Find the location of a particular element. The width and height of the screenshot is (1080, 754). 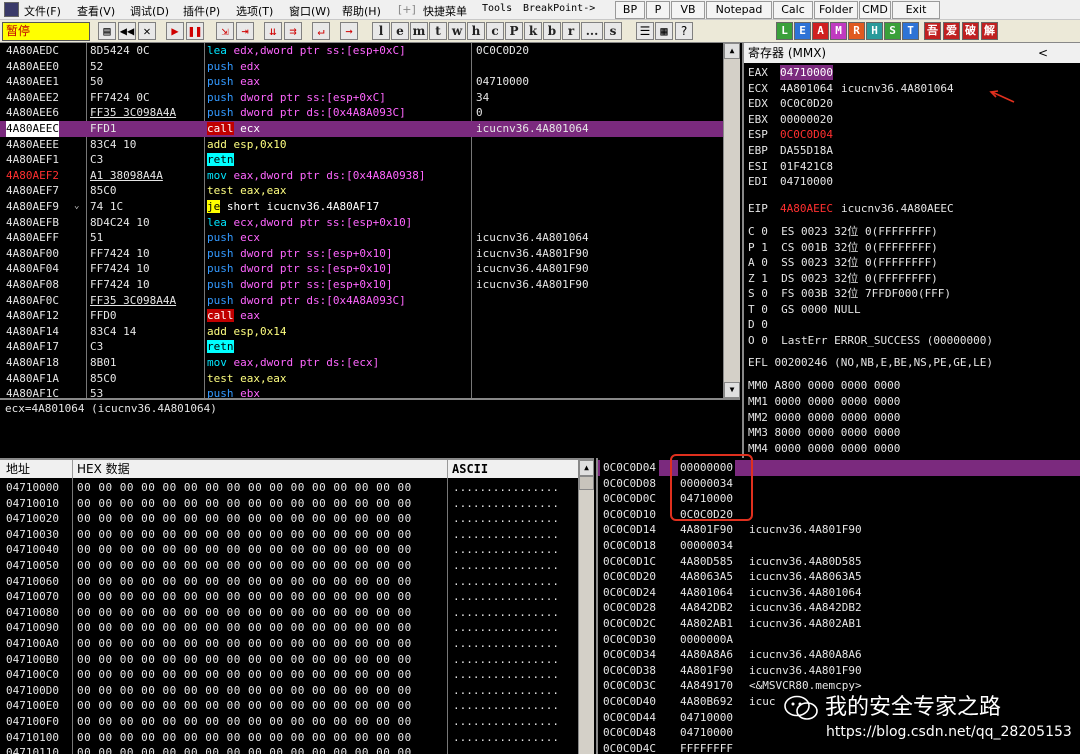

run-icon: ▶ is located at coordinates (175, 31).